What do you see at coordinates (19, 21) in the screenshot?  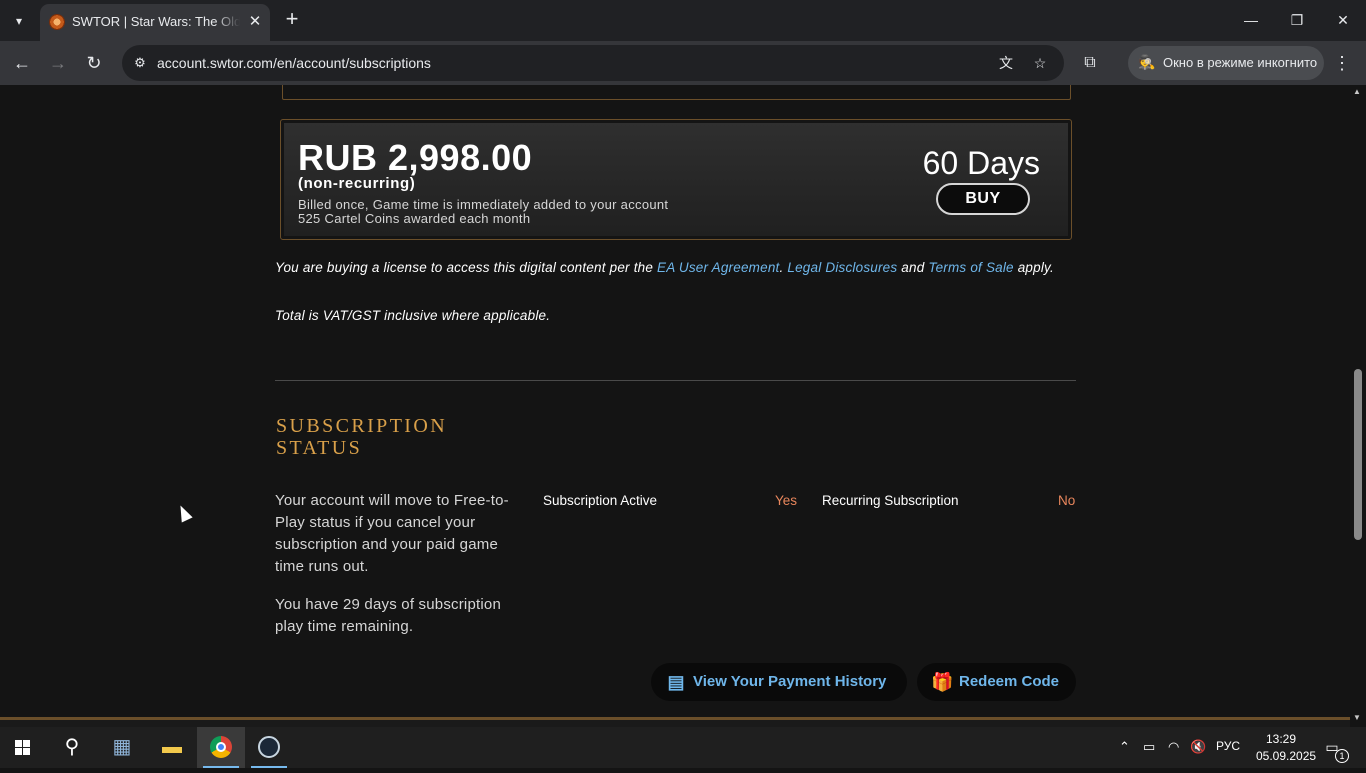 I see `chevron-down-icon: ▾` at bounding box center [19, 21].